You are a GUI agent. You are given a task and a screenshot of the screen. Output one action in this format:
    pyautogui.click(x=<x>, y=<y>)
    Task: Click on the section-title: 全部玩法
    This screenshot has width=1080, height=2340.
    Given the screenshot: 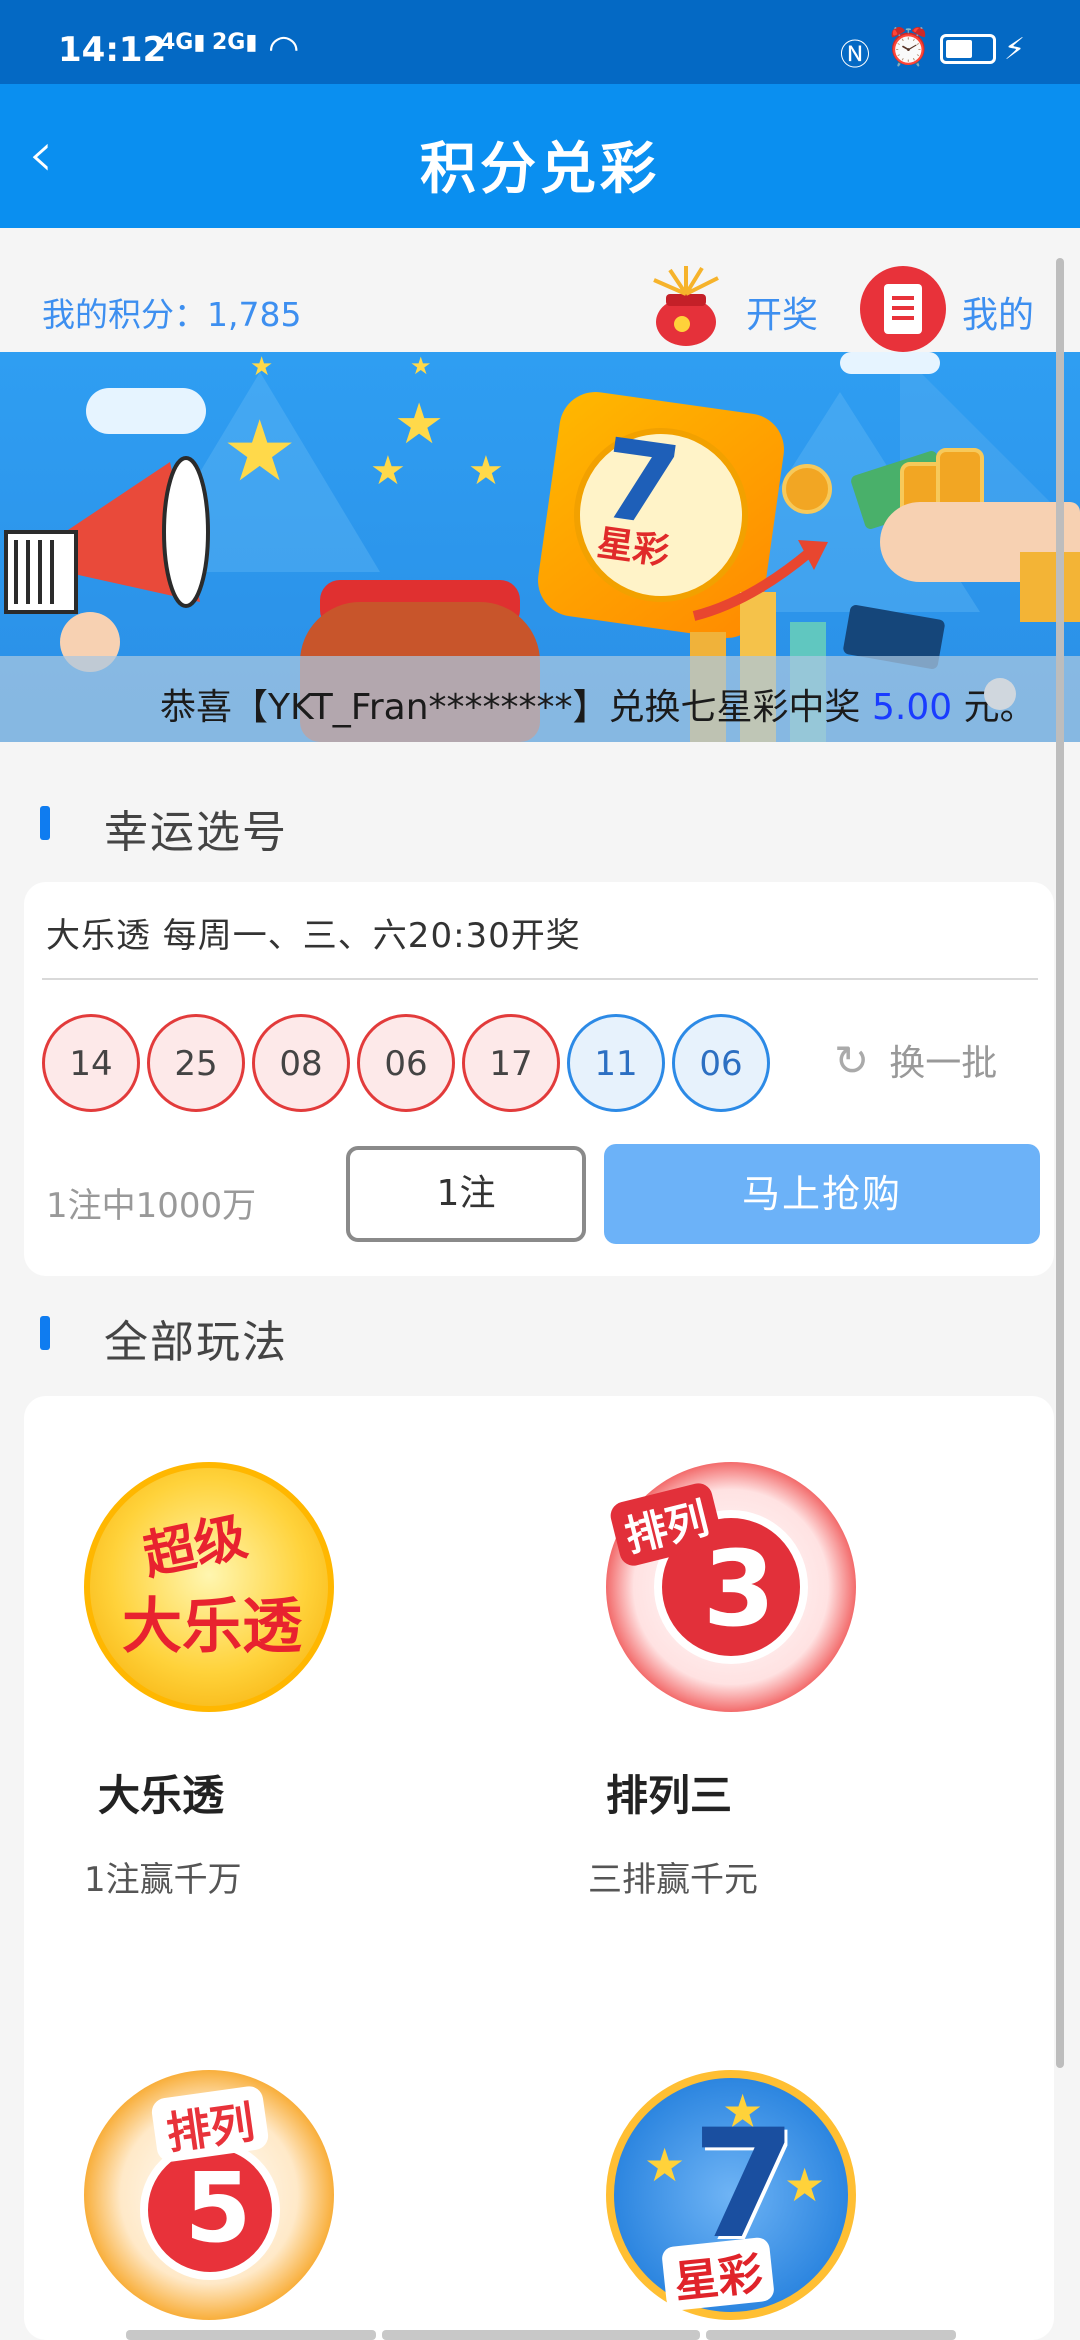 What is the action you would take?
    pyautogui.click(x=196, y=1342)
    